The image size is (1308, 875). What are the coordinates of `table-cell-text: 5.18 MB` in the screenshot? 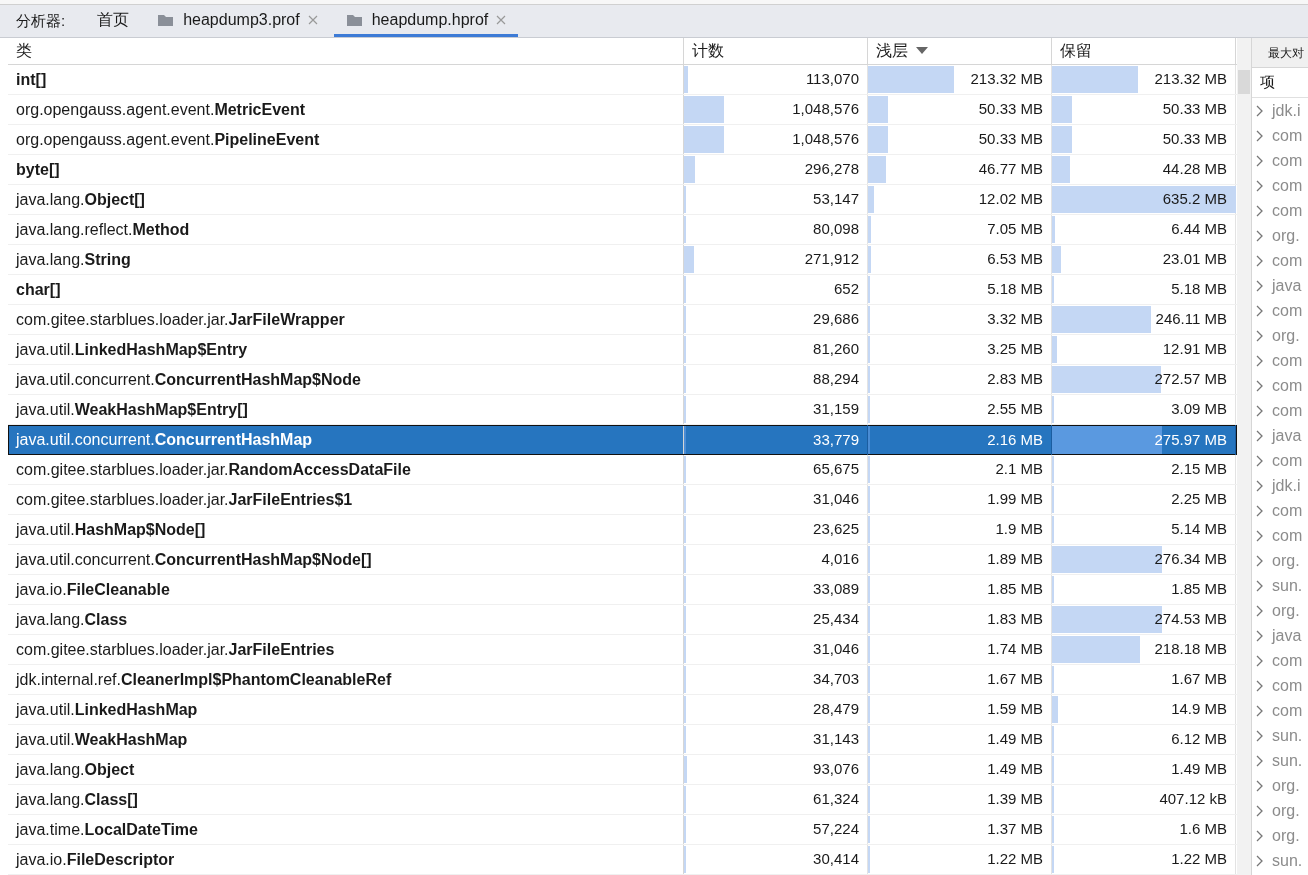 It's located at (1015, 289).